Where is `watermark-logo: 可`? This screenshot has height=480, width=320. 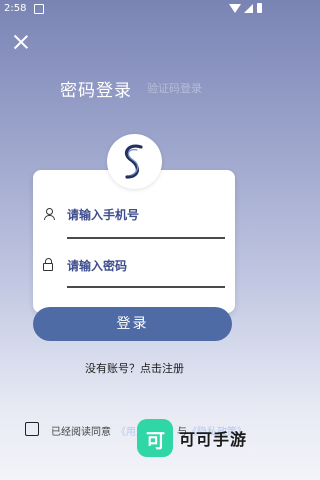
watermark-logo: 可 is located at coordinates (155, 438).